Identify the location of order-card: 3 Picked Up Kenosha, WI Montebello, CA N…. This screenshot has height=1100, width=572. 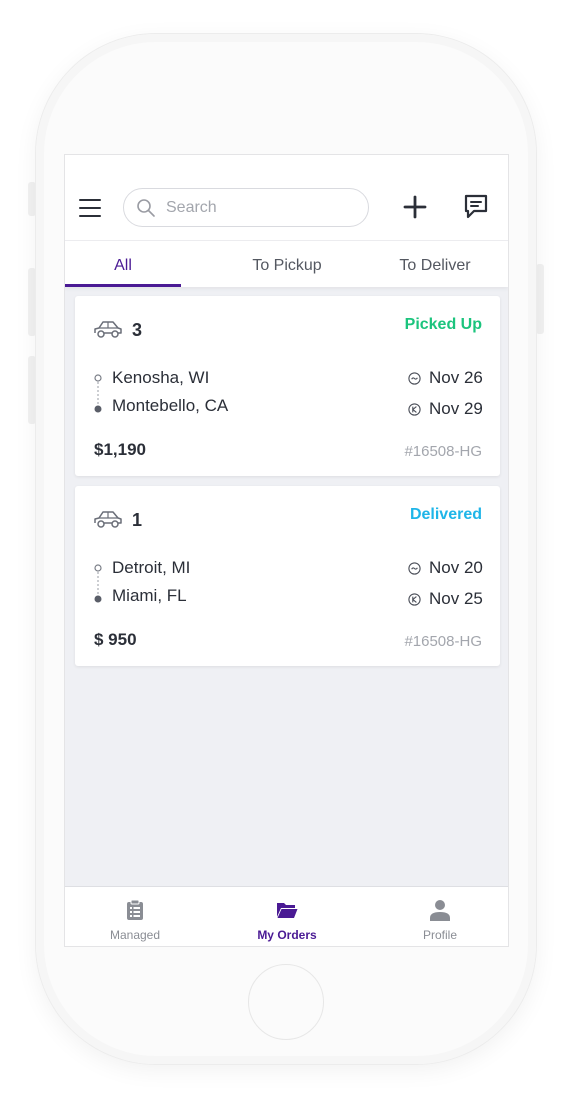
(287, 386).